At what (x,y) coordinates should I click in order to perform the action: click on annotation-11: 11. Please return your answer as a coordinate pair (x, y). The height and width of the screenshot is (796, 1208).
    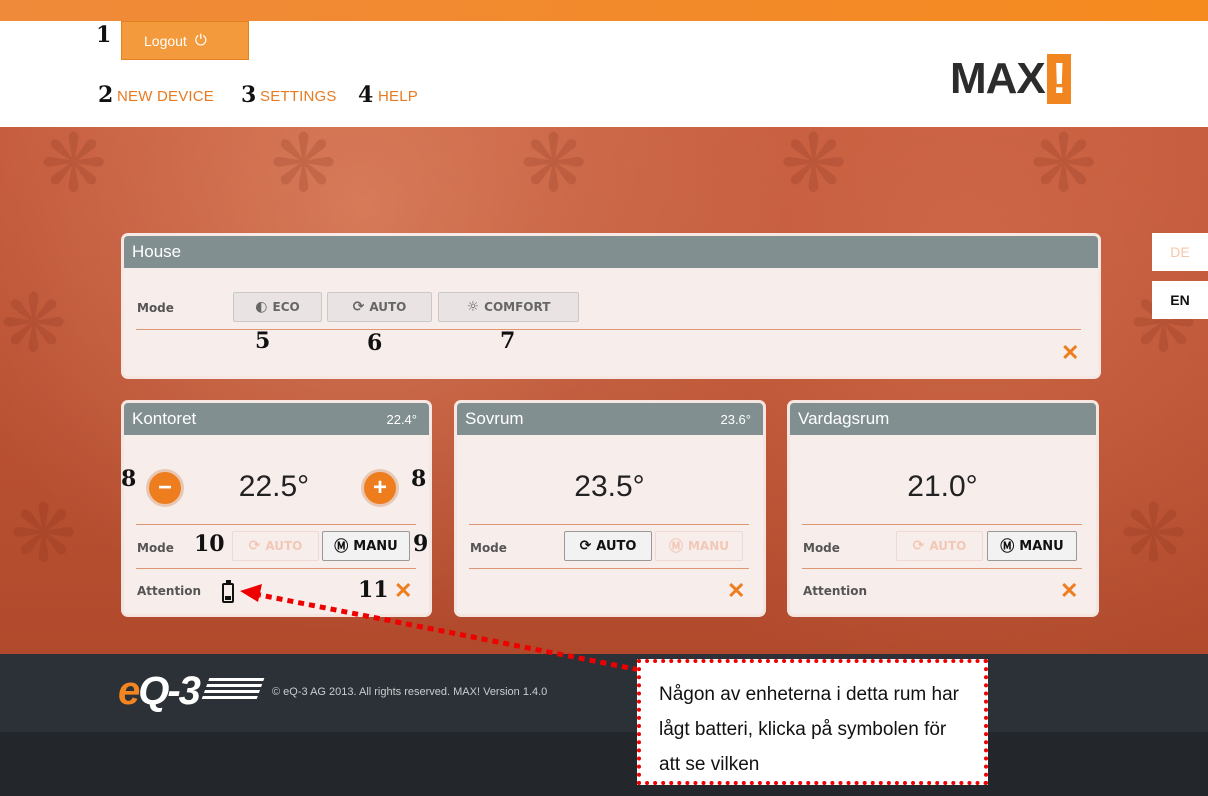
    Looking at the image, I should click on (373, 590).